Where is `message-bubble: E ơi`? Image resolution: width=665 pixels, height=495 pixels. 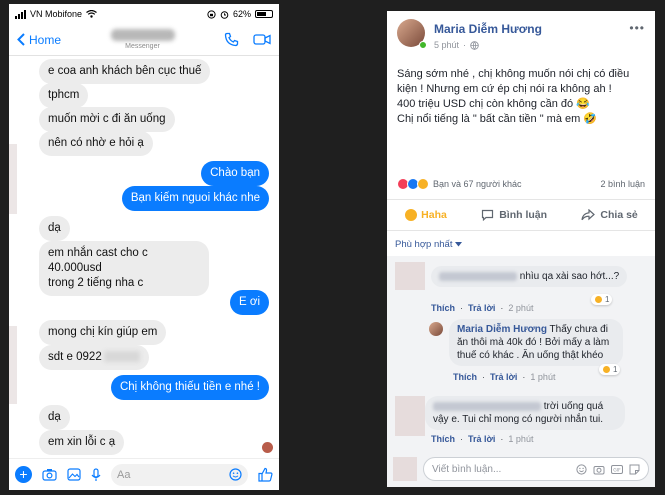
message-bubble: E ơi is located at coordinates (249, 302).